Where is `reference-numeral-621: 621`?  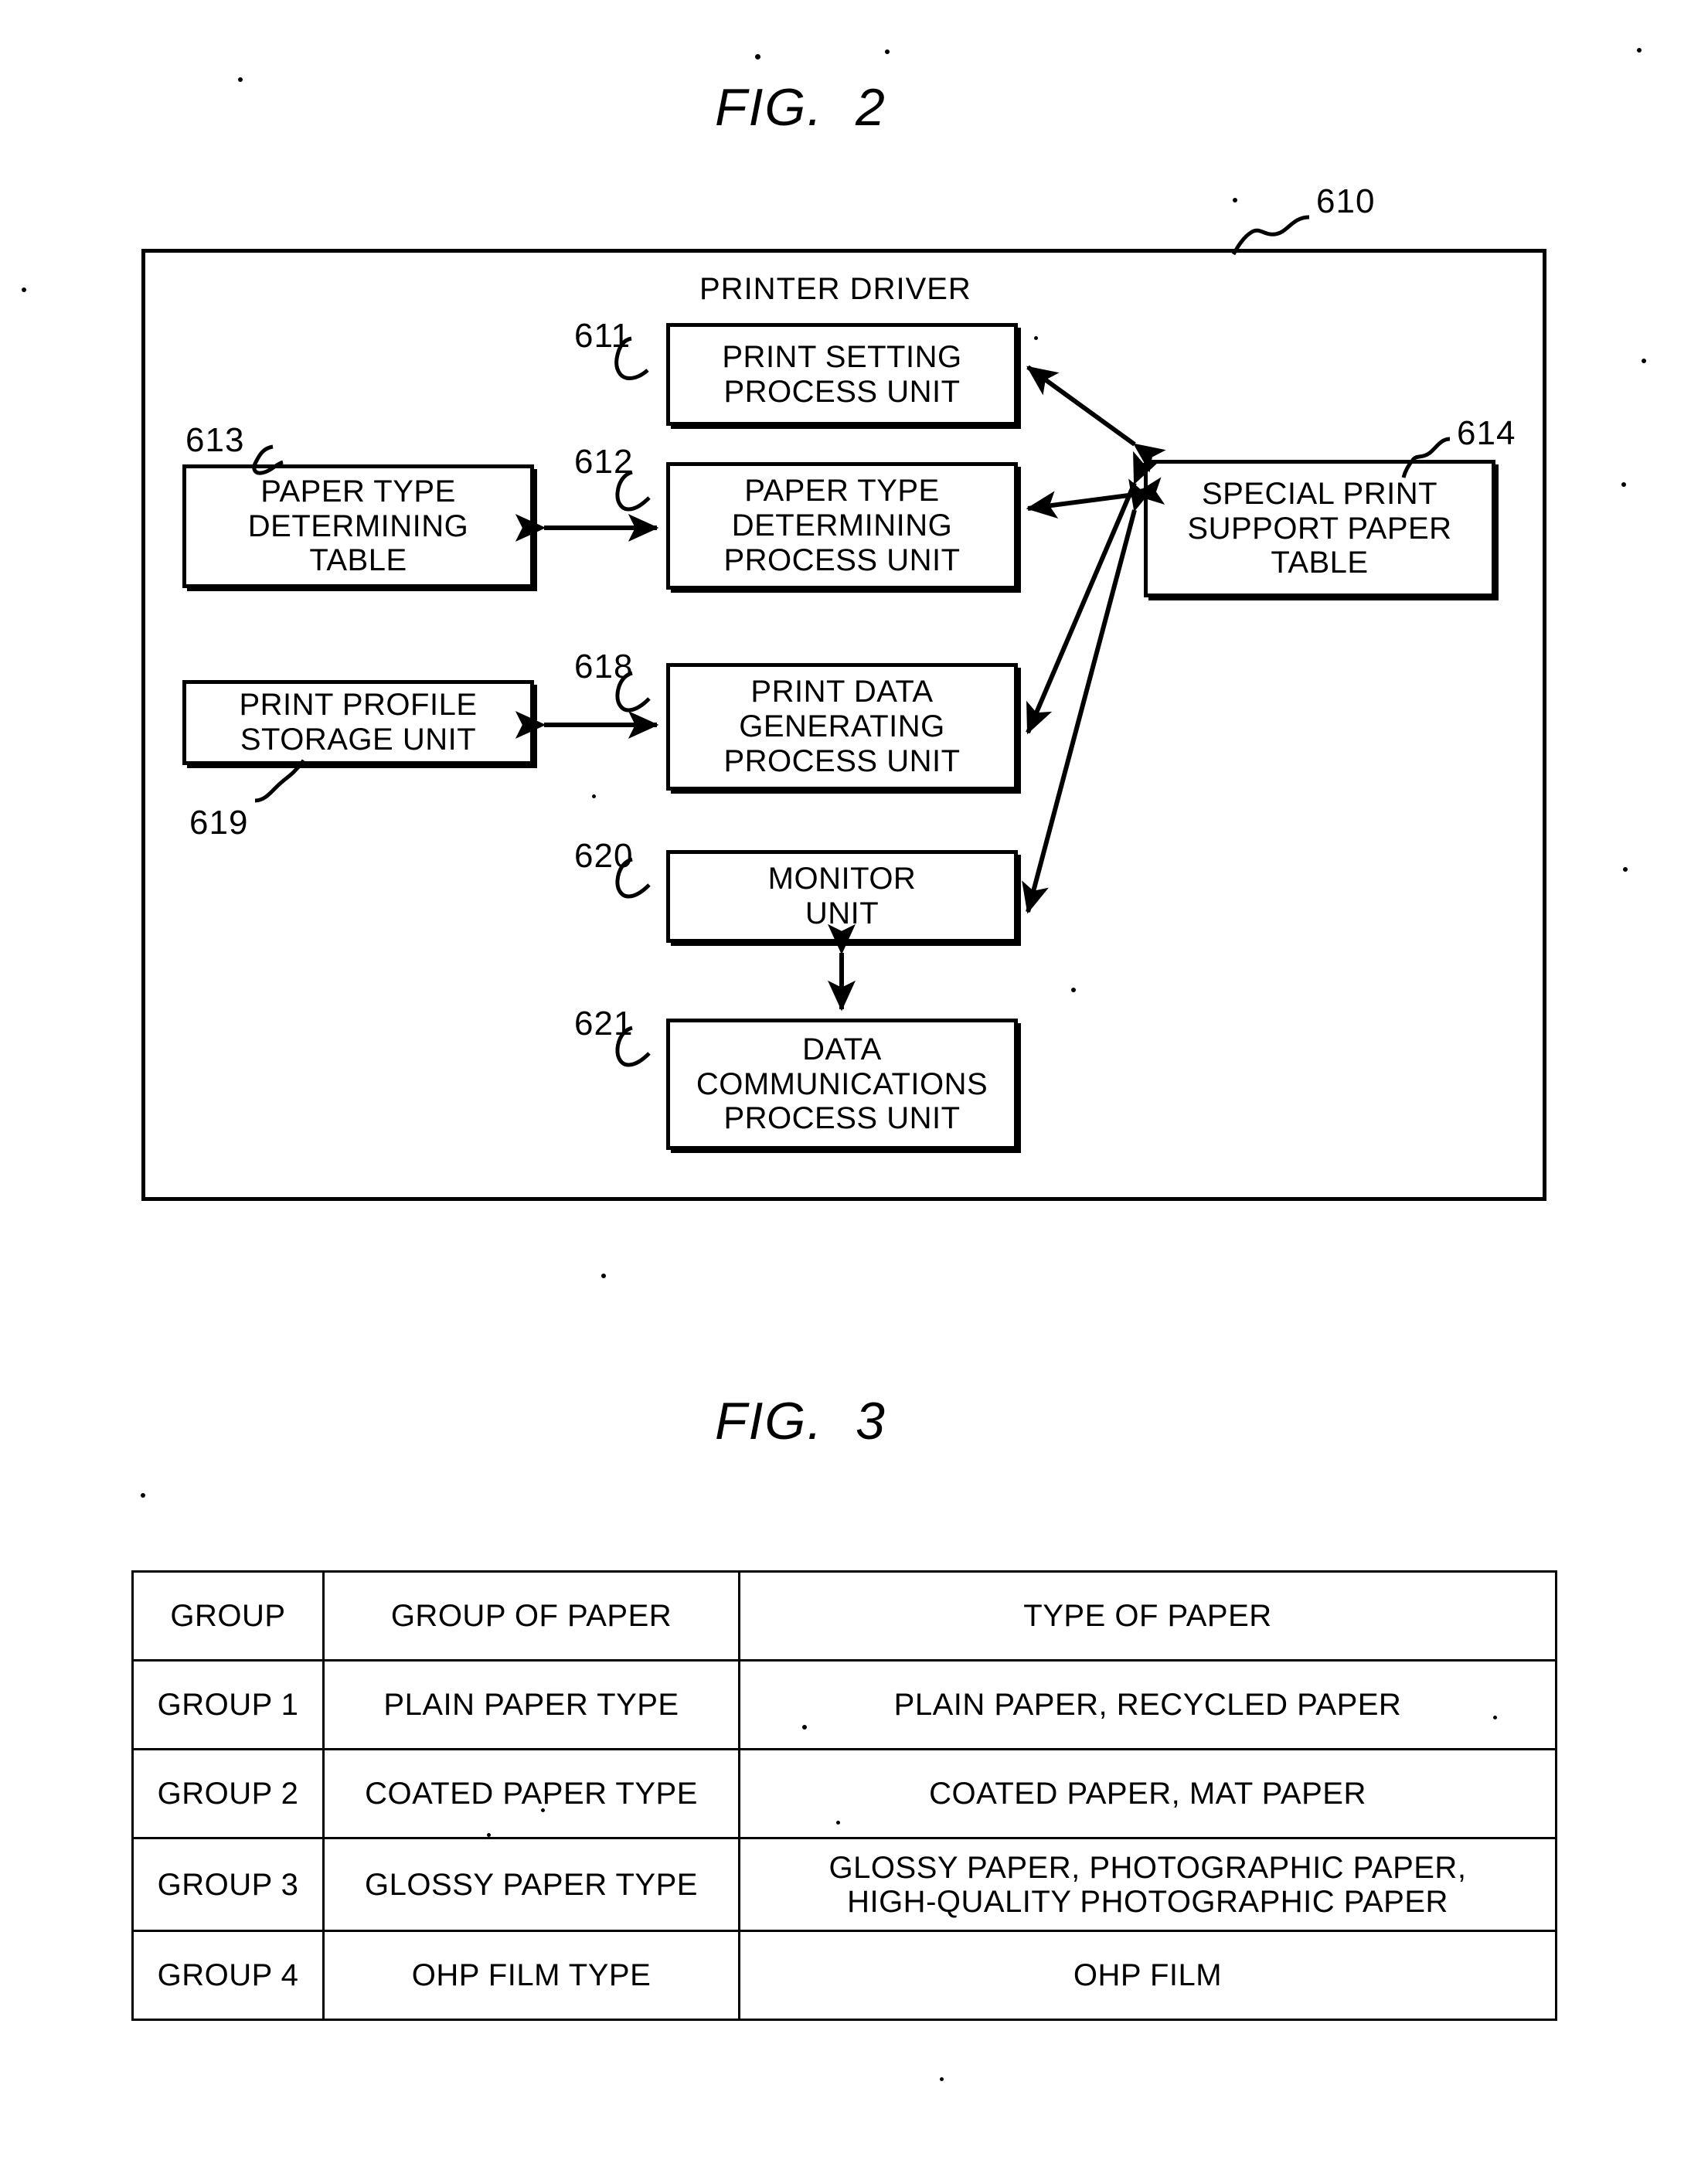
reference-numeral-621: 621 is located at coordinates (604, 1023).